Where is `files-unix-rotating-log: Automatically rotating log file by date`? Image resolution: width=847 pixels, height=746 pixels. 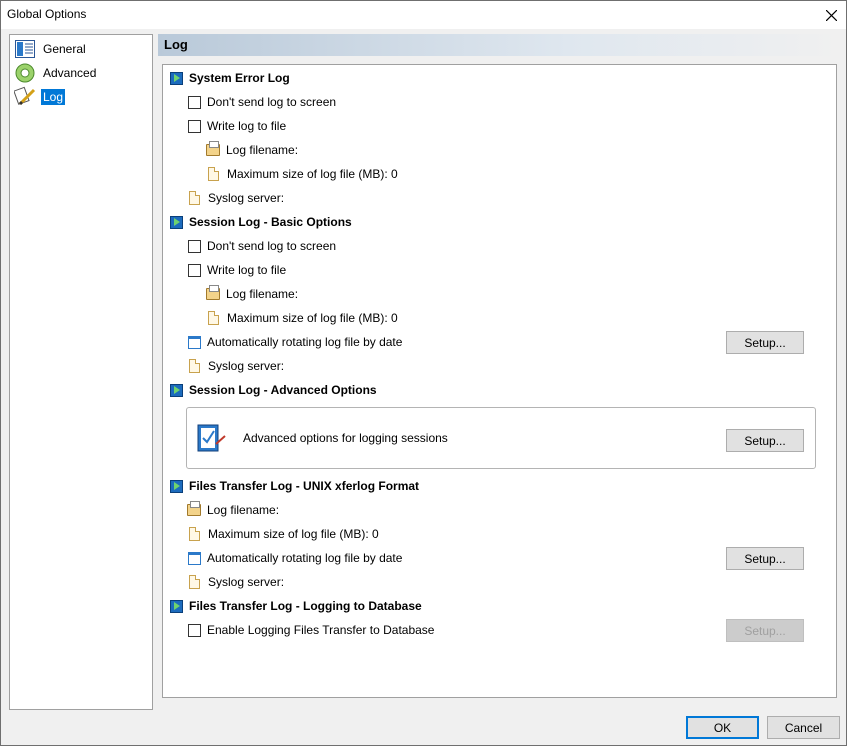 files-unix-rotating-log: Automatically rotating log file by date is located at coordinates (295, 558).